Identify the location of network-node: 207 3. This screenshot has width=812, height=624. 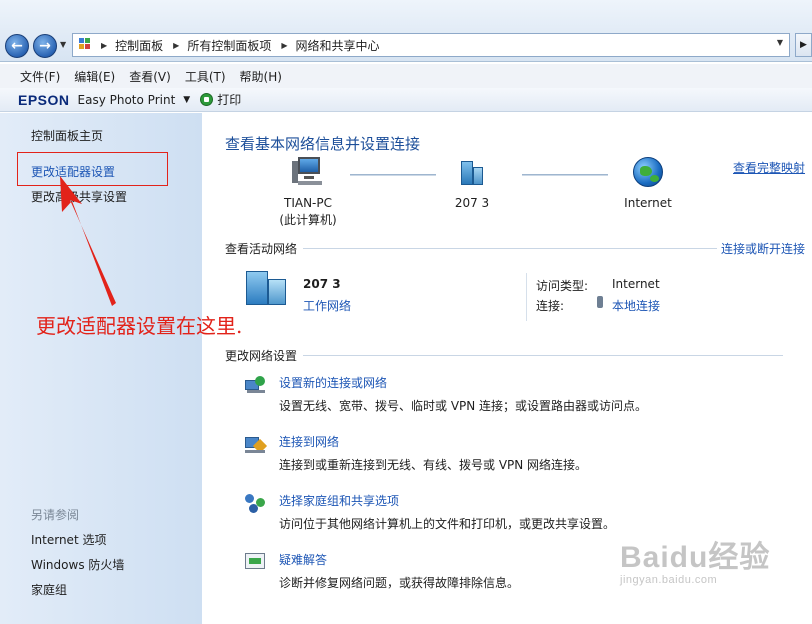
(472, 184).